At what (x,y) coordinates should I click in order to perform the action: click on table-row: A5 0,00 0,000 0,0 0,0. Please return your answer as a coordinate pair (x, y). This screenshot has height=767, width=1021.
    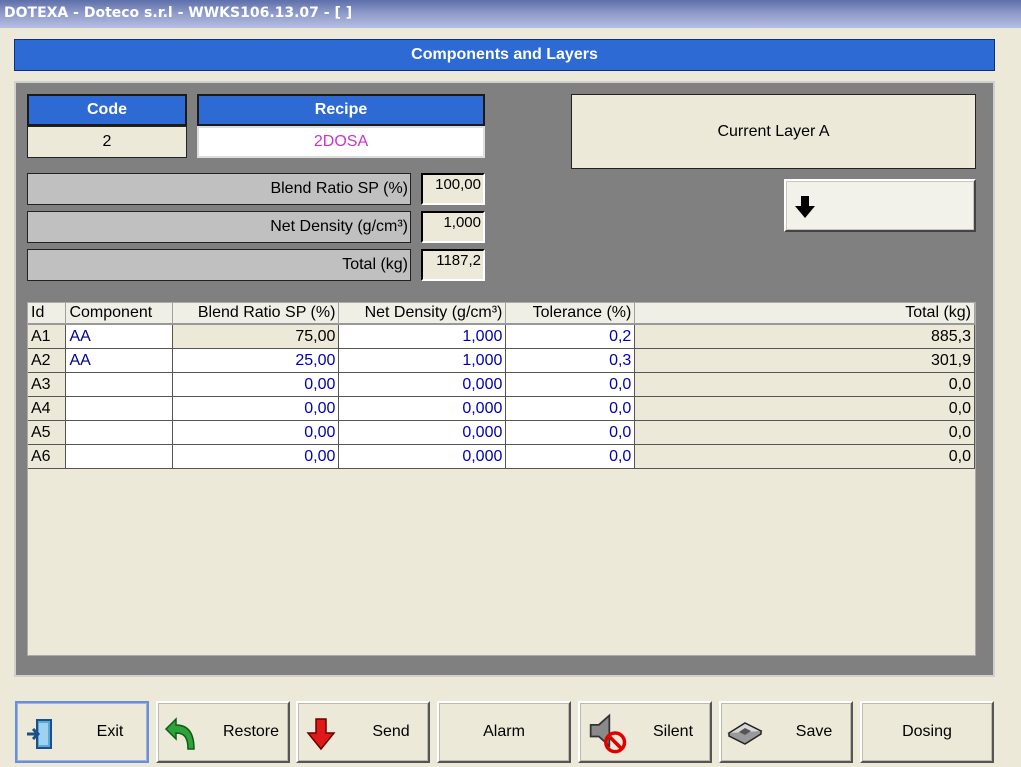
    Looking at the image, I should click on (501, 432).